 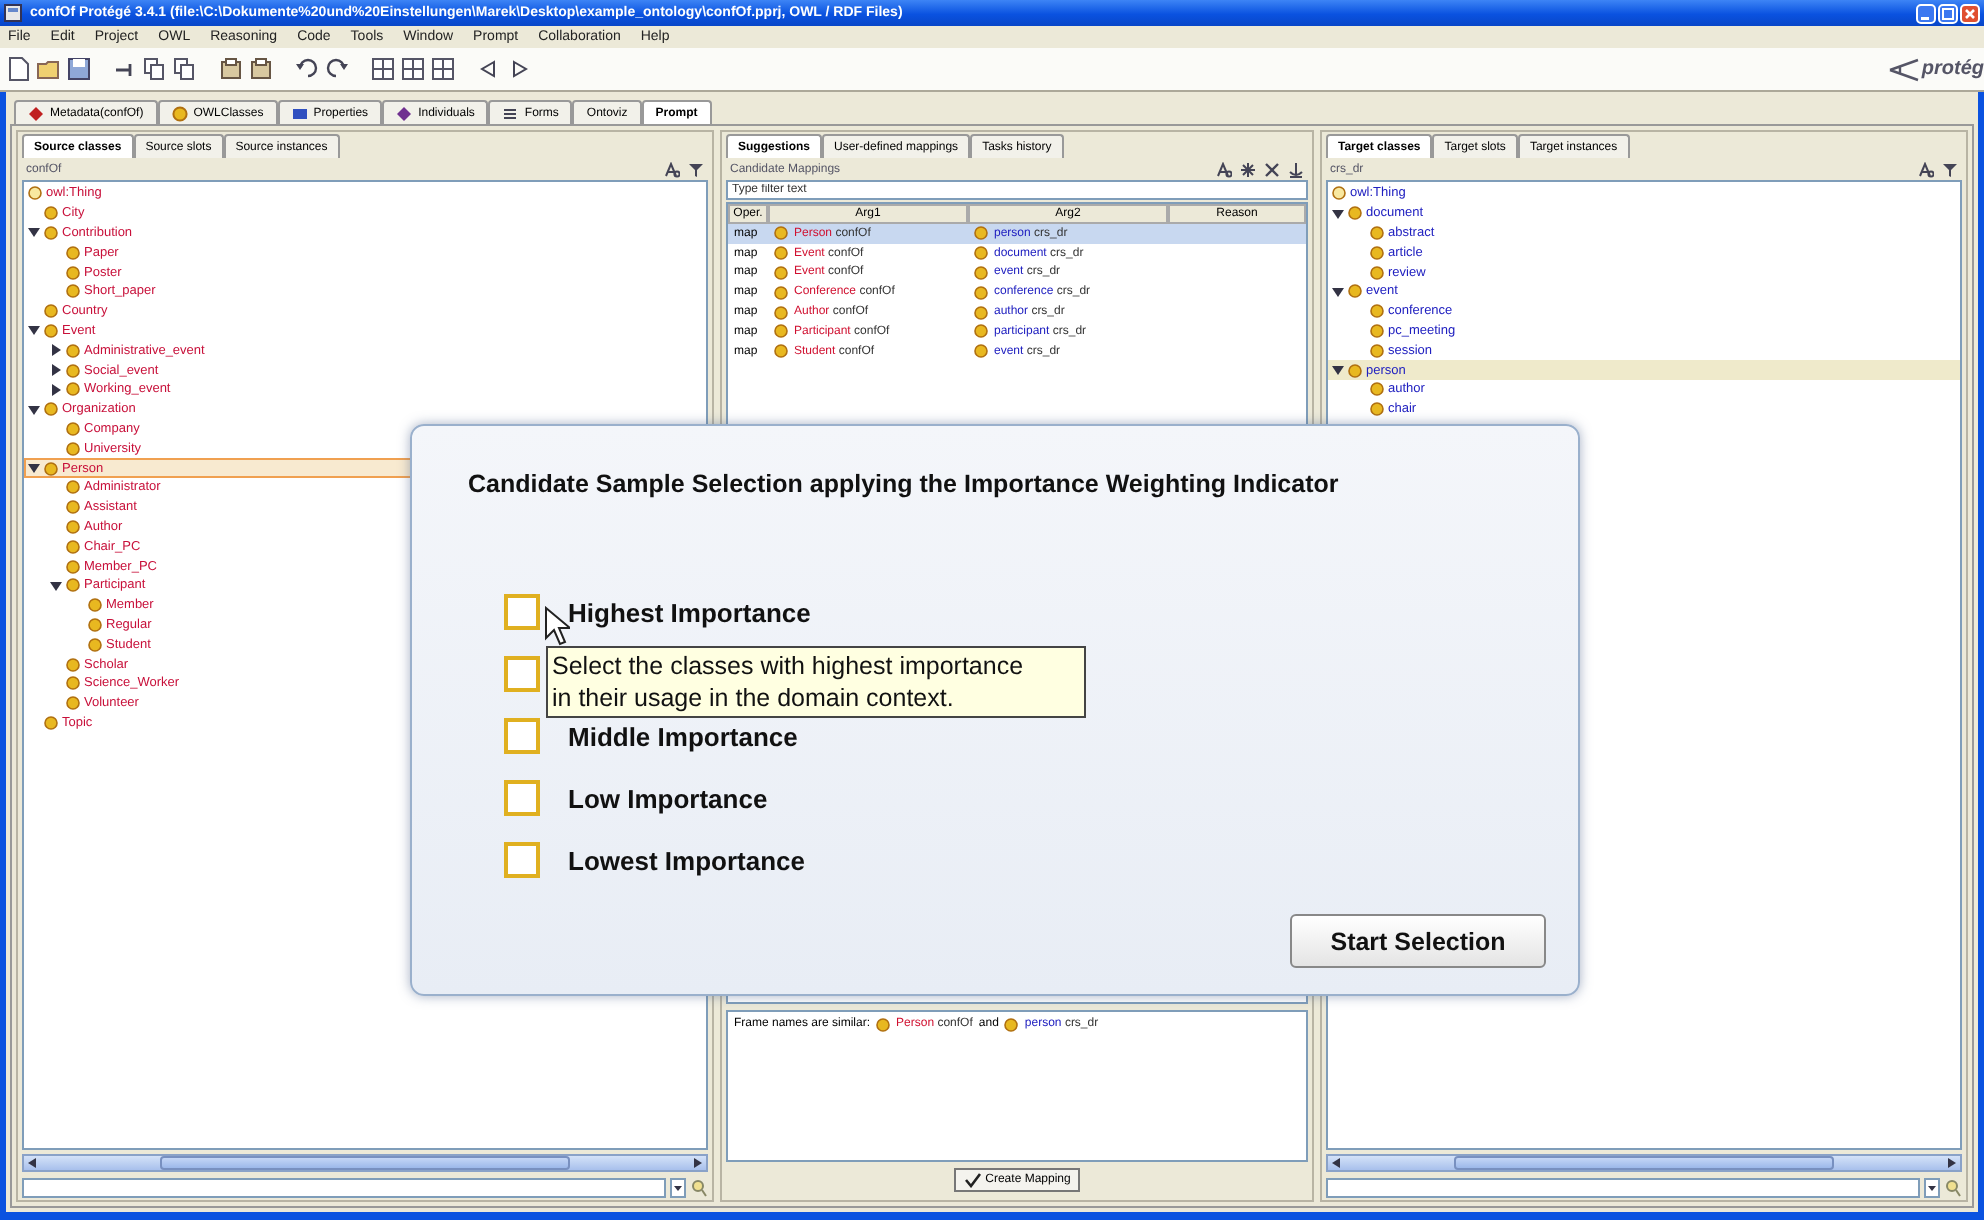 I want to click on redo-icon, so click(x=337, y=69).